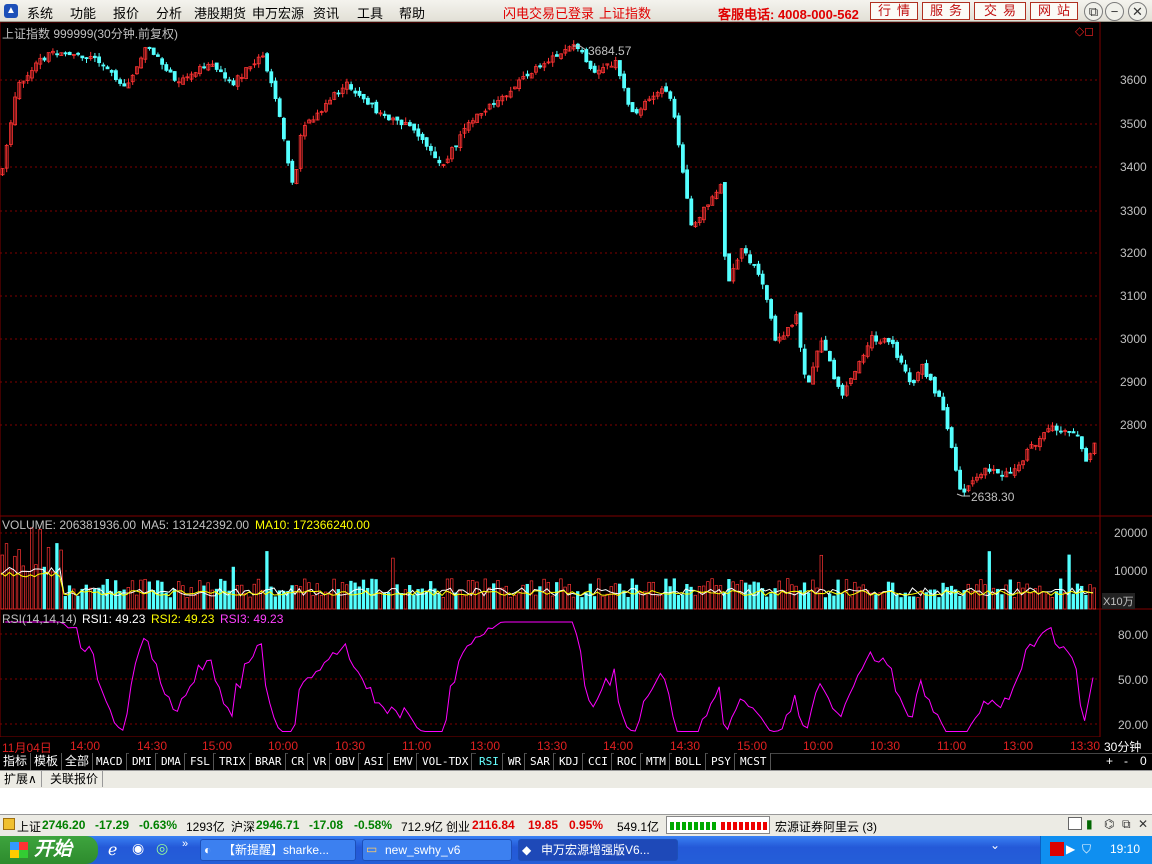  What do you see at coordinates (1126, 761) in the screenshot?
I see `zoom-out-button: -` at bounding box center [1126, 761].